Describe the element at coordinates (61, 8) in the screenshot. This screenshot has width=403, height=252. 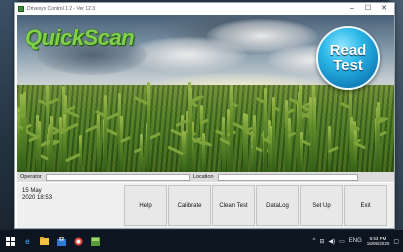
I see `window-title: Drivesys Control 1.2 - Ver 12.3` at that location.